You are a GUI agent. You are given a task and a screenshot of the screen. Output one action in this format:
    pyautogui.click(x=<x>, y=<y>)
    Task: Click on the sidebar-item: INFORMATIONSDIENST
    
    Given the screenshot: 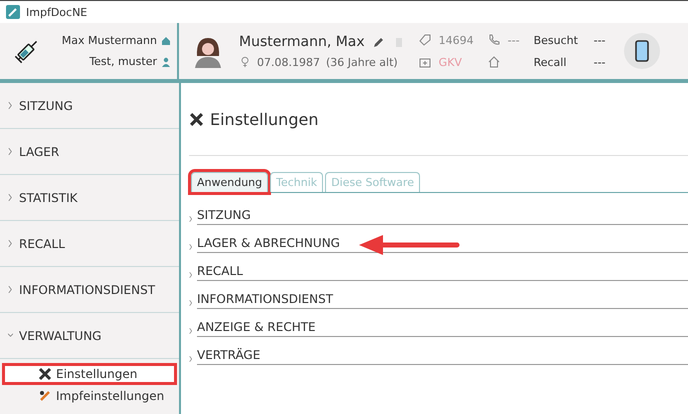 What is the action you would take?
    pyautogui.click(x=89, y=290)
    